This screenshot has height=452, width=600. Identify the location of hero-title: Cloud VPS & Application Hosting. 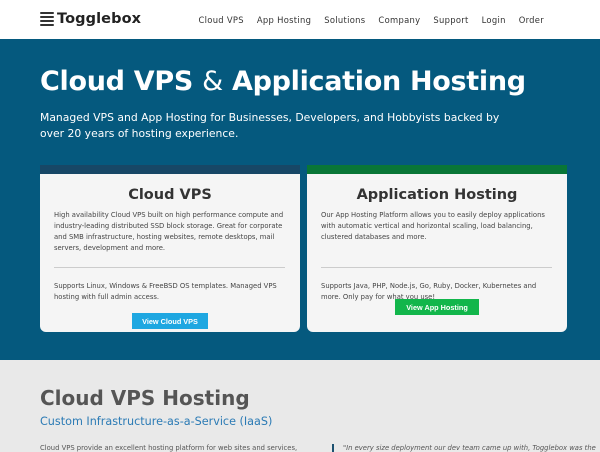
(283, 81).